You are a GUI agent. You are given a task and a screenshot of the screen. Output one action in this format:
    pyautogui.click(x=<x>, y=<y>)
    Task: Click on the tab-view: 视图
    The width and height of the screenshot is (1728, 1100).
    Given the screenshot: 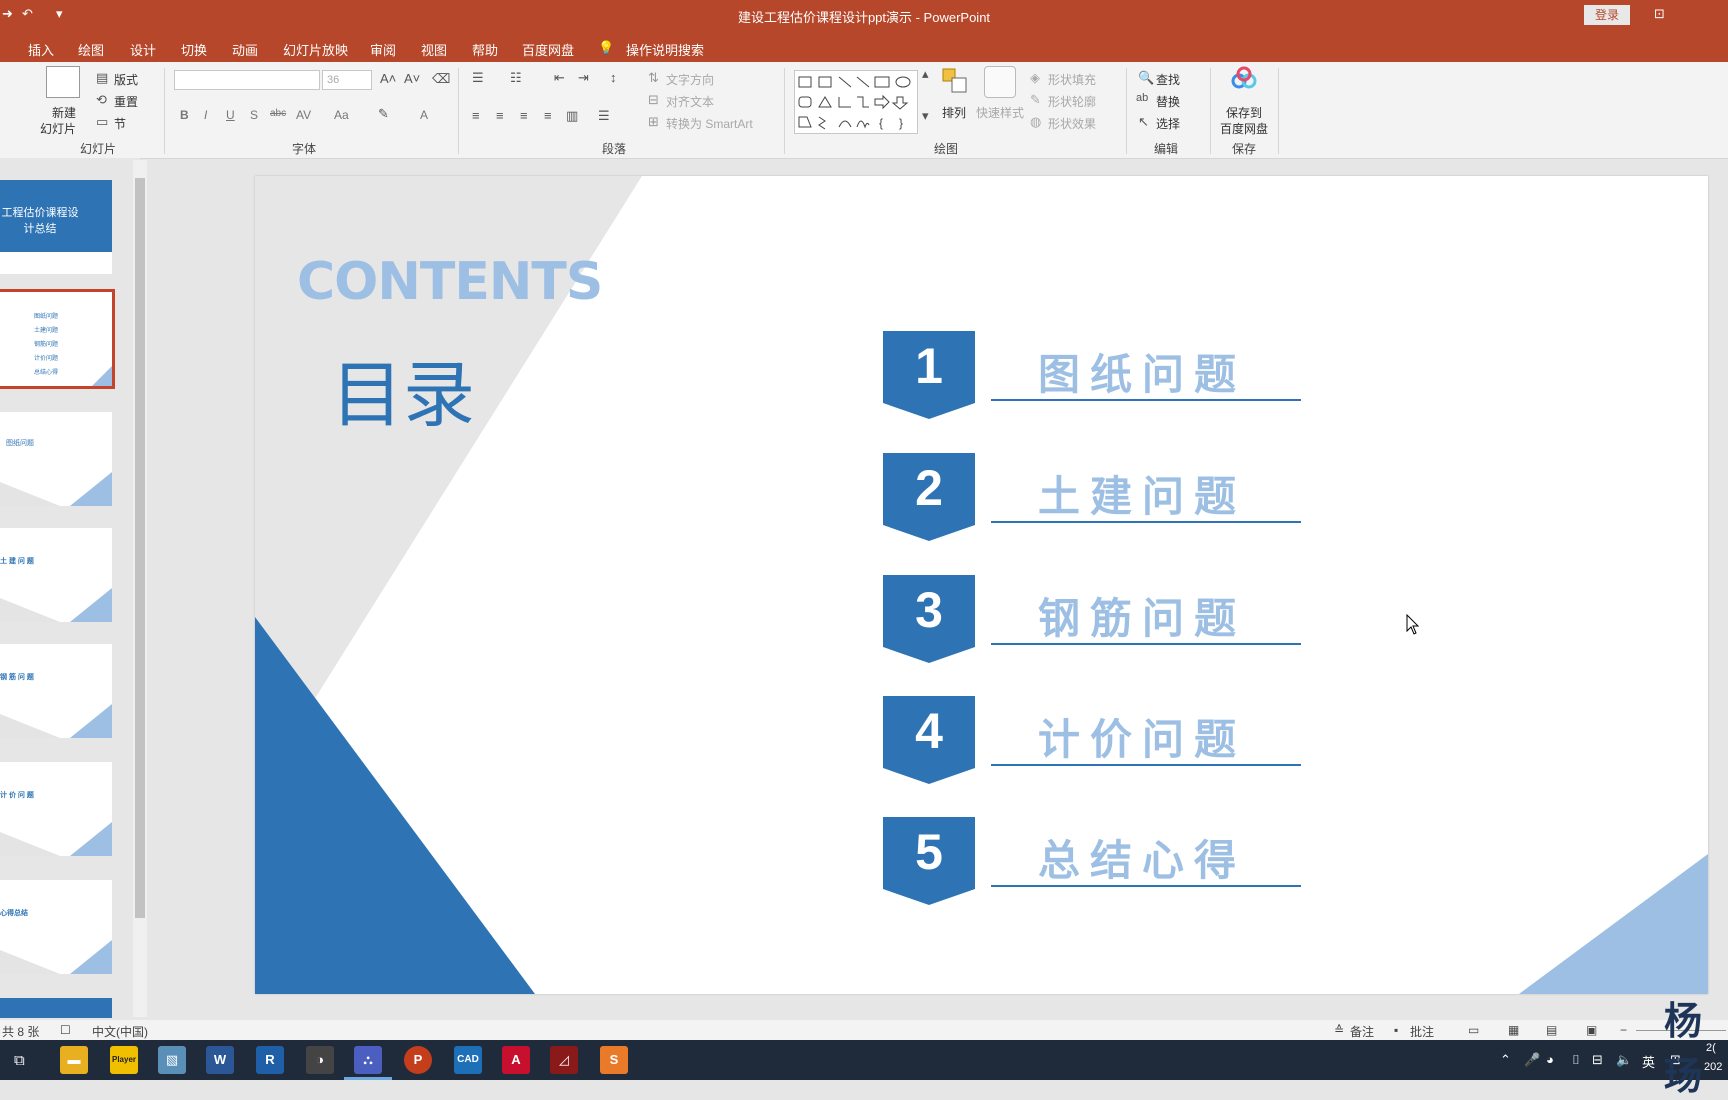 What is the action you would take?
    pyautogui.click(x=434, y=49)
    